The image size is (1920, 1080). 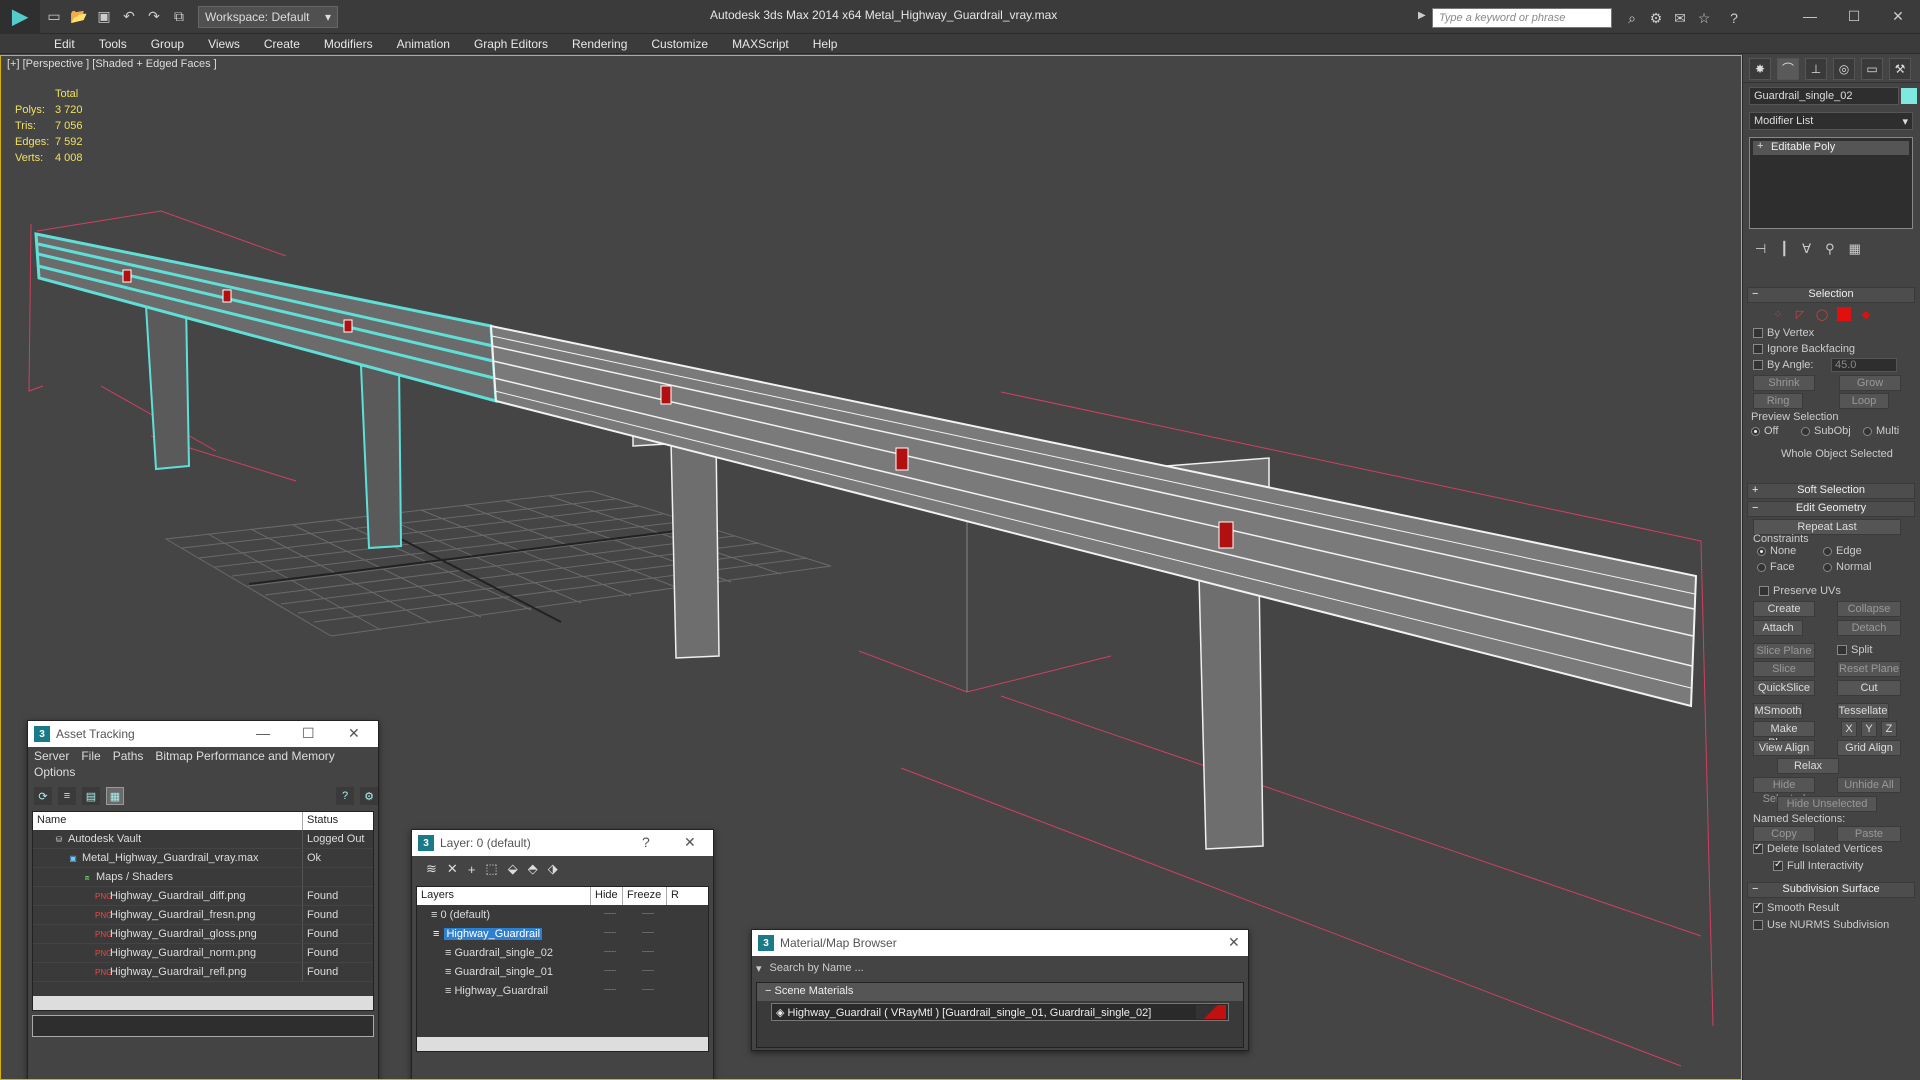 I want to click on layer-row: ≡ Guardrail_single_02 ┈┈ ┈┈, so click(x=562, y=952).